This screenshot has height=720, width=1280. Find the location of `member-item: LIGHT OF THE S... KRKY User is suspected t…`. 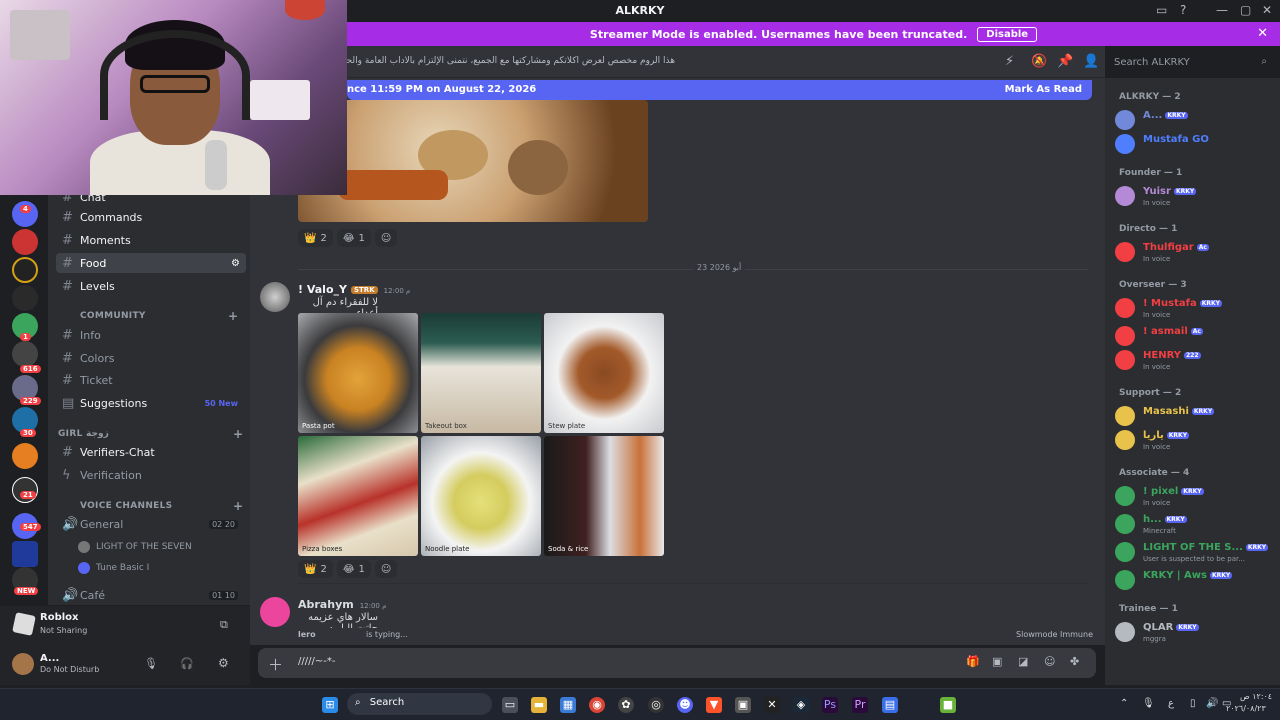

member-item: LIGHT OF THE S... KRKY User is suspected t… is located at coordinates (1195, 554).